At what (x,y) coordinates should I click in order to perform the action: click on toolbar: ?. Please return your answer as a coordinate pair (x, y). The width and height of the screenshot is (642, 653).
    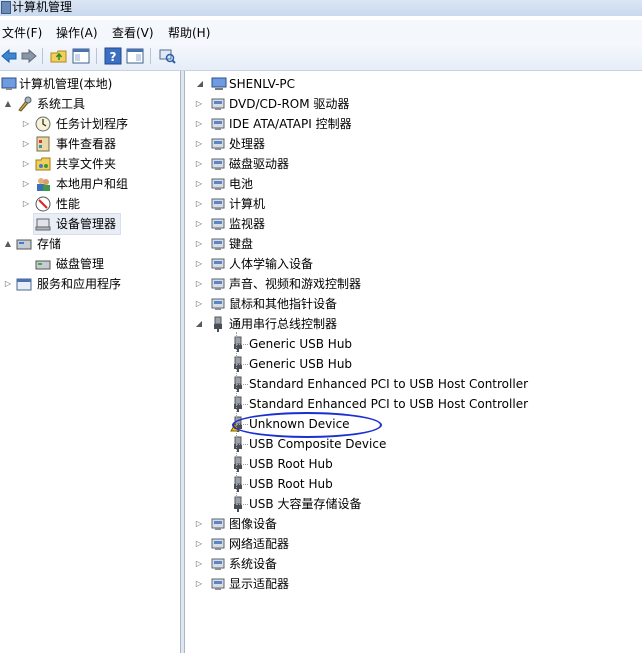
    Looking at the image, I should click on (321, 56).